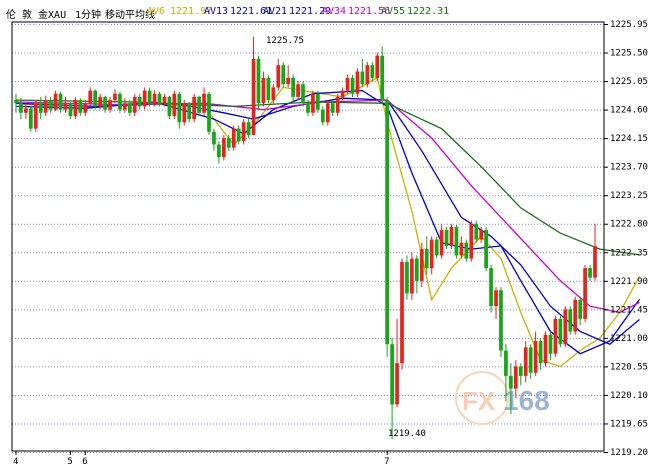 This screenshot has height=469, width=649. I want to click on watermark: FX 168, so click(502, 398).